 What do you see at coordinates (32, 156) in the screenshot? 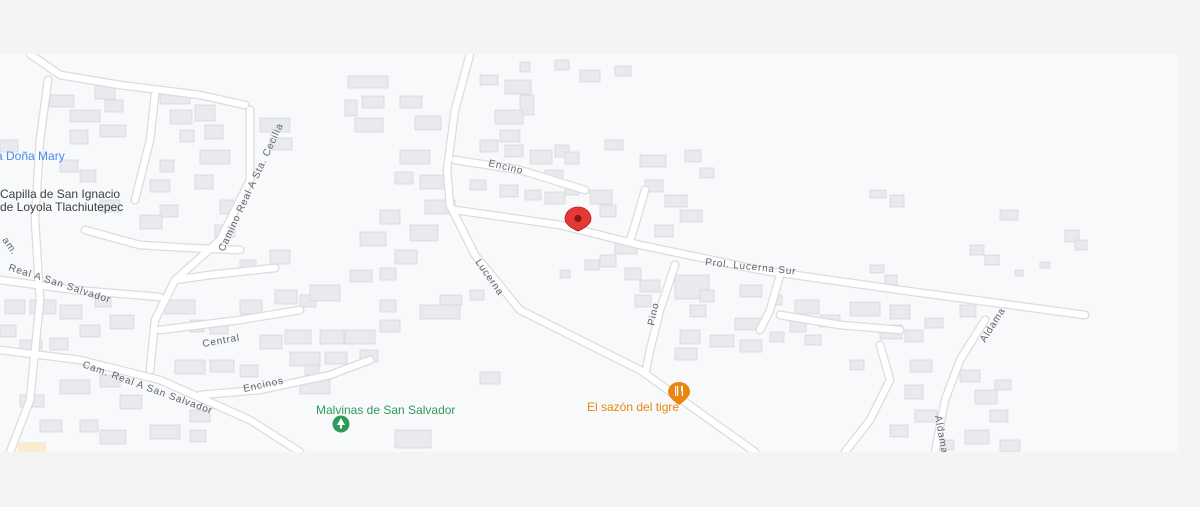
I see `place-label-dona-mary: a Doña Mary` at bounding box center [32, 156].